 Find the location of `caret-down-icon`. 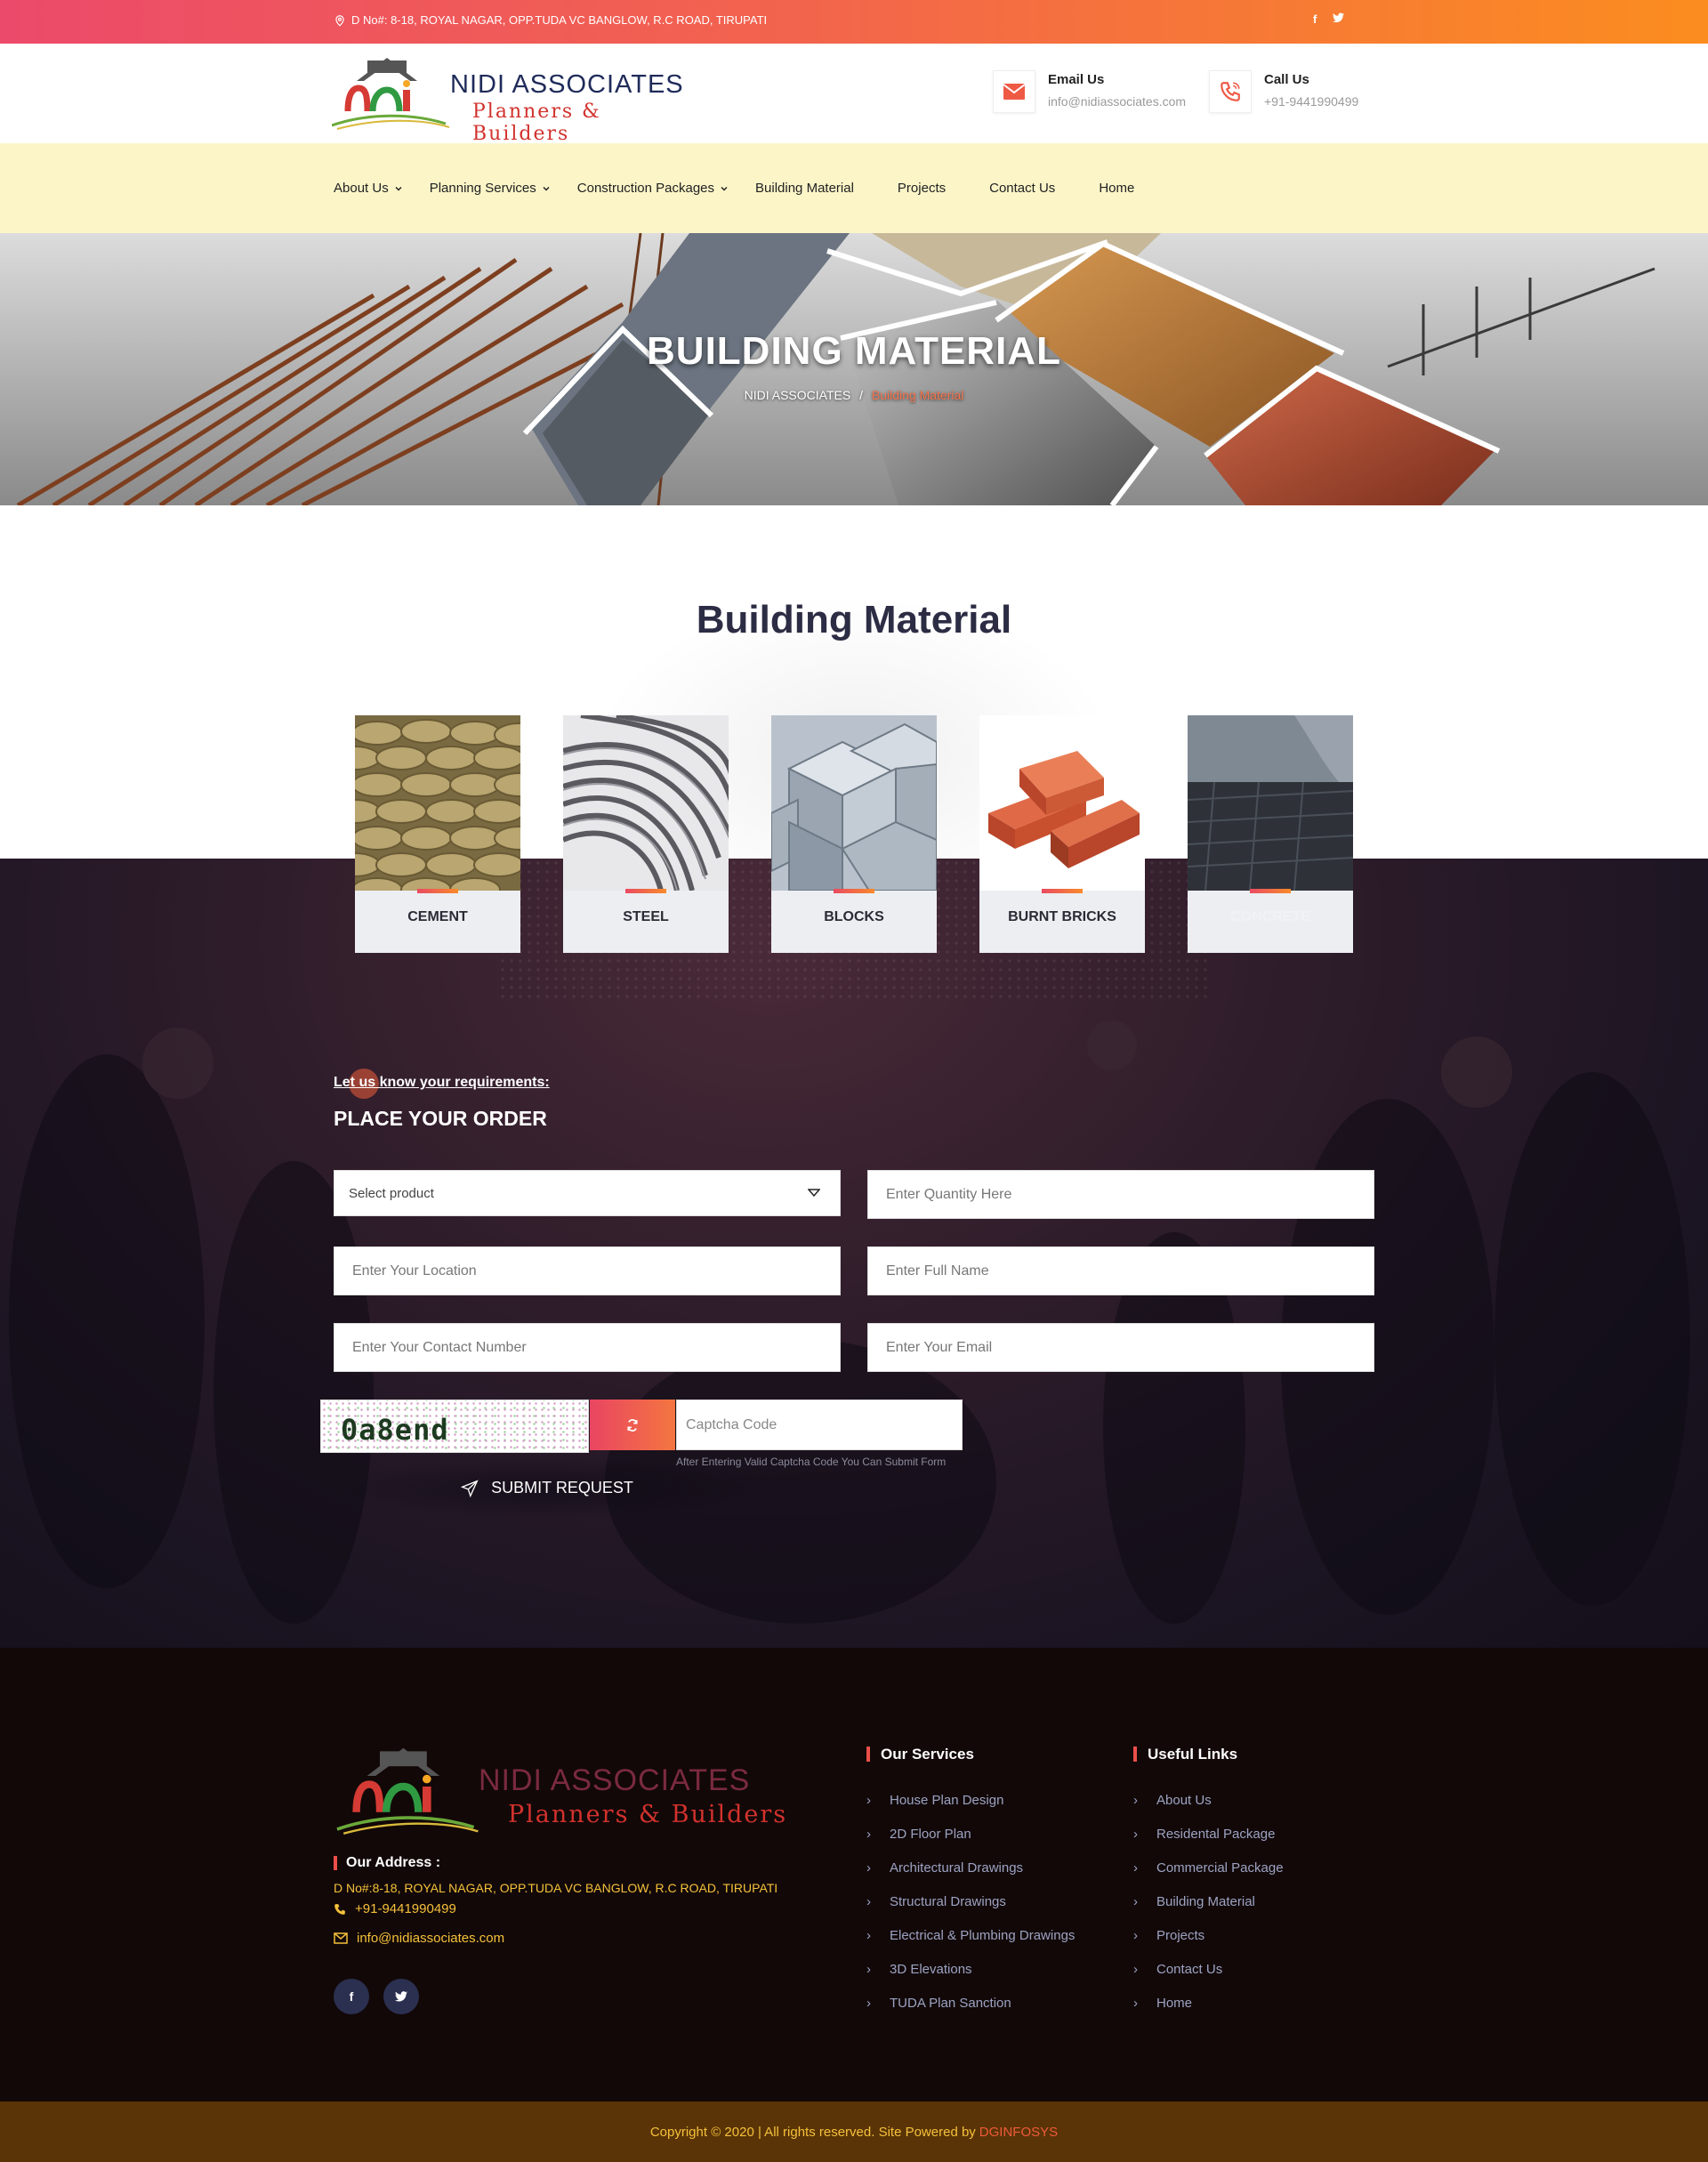

caret-down-icon is located at coordinates (814, 1194).